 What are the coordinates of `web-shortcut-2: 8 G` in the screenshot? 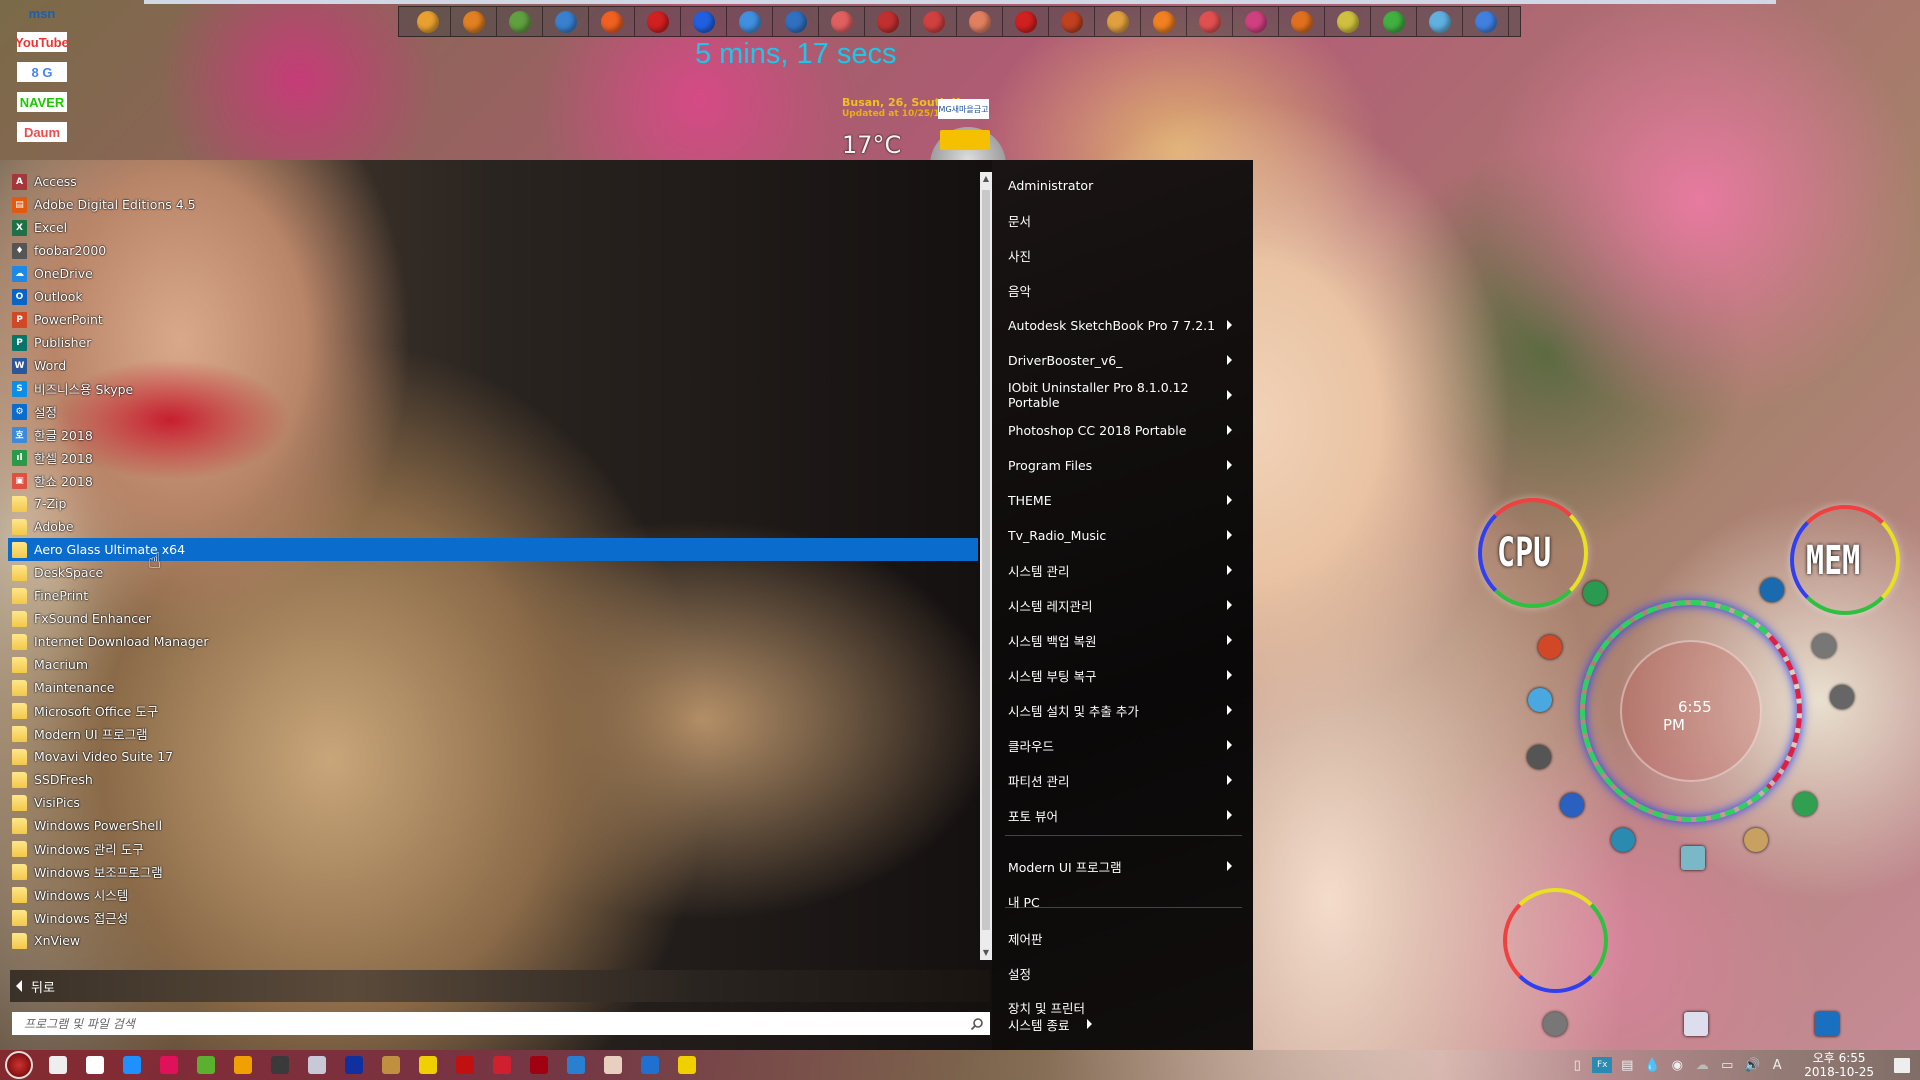 It's located at (42, 72).